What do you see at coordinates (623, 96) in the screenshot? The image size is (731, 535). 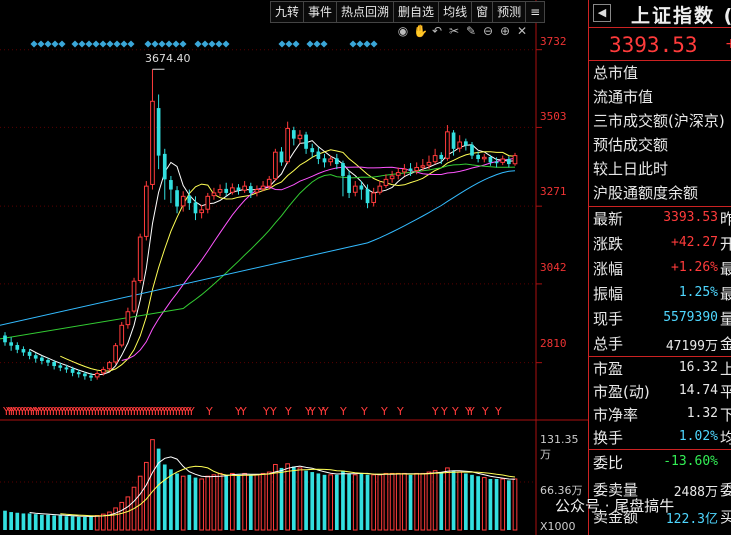 I see `info-row-label: 流通市值` at bounding box center [623, 96].